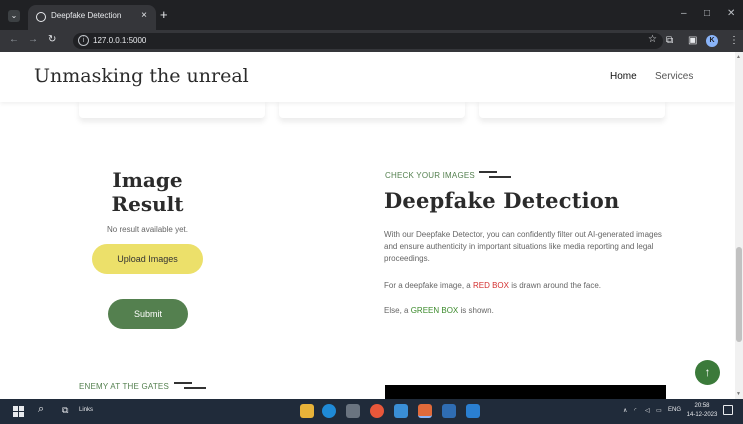  What do you see at coordinates (120, 40) in the screenshot?
I see `url-text: 127.0.0.1:5000` at bounding box center [120, 40].